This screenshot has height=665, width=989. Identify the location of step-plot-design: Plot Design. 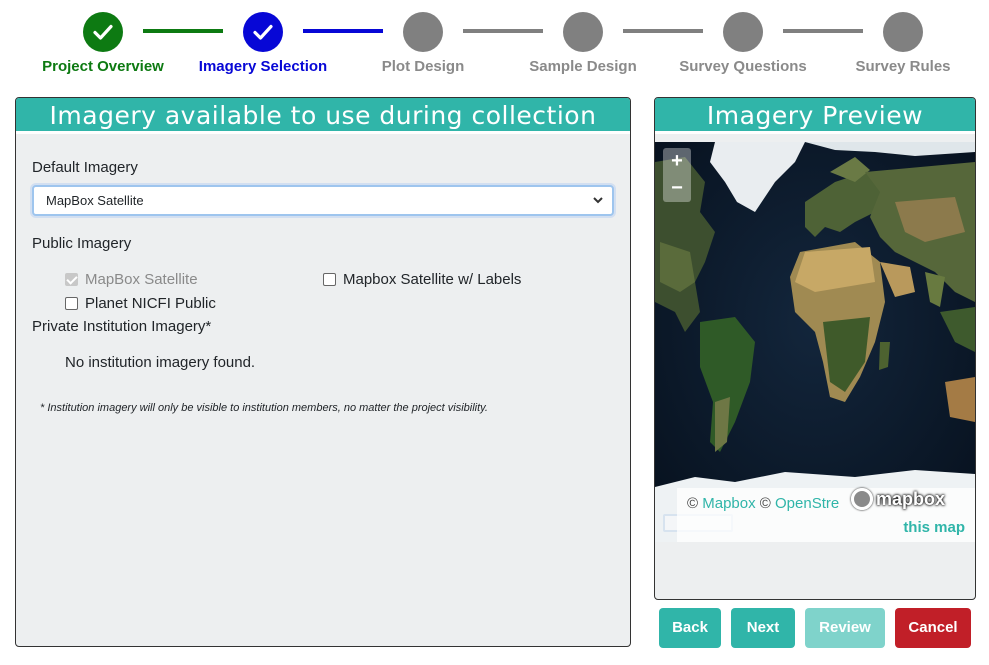
(423, 43).